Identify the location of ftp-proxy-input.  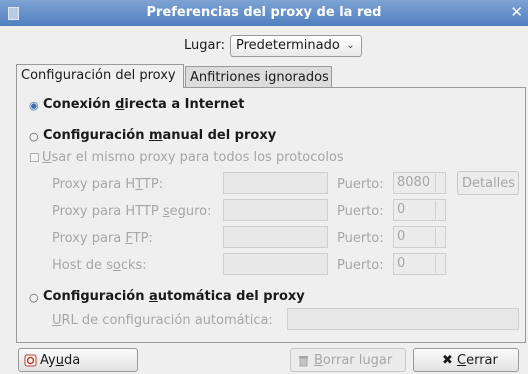
(275, 237).